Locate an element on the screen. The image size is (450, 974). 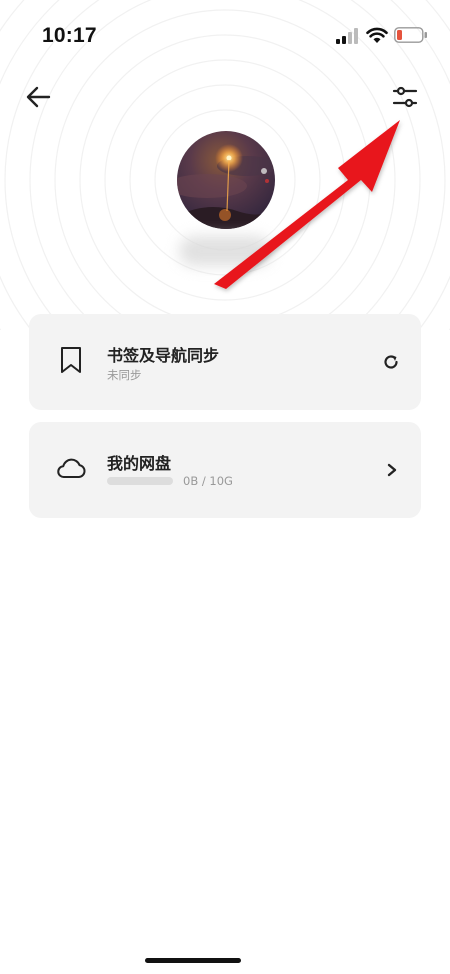
cloud-drive-card: 我的网盘 0B / 10G is located at coordinates (225, 470).